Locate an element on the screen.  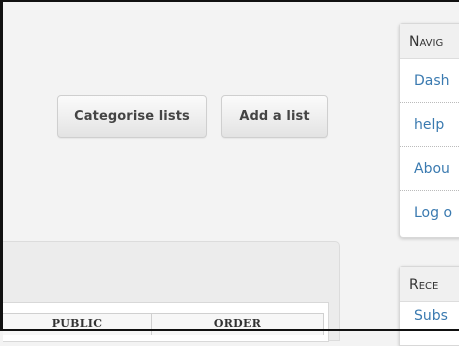
nav-item-dashboard: Dash is located at coordinates (429, 81).